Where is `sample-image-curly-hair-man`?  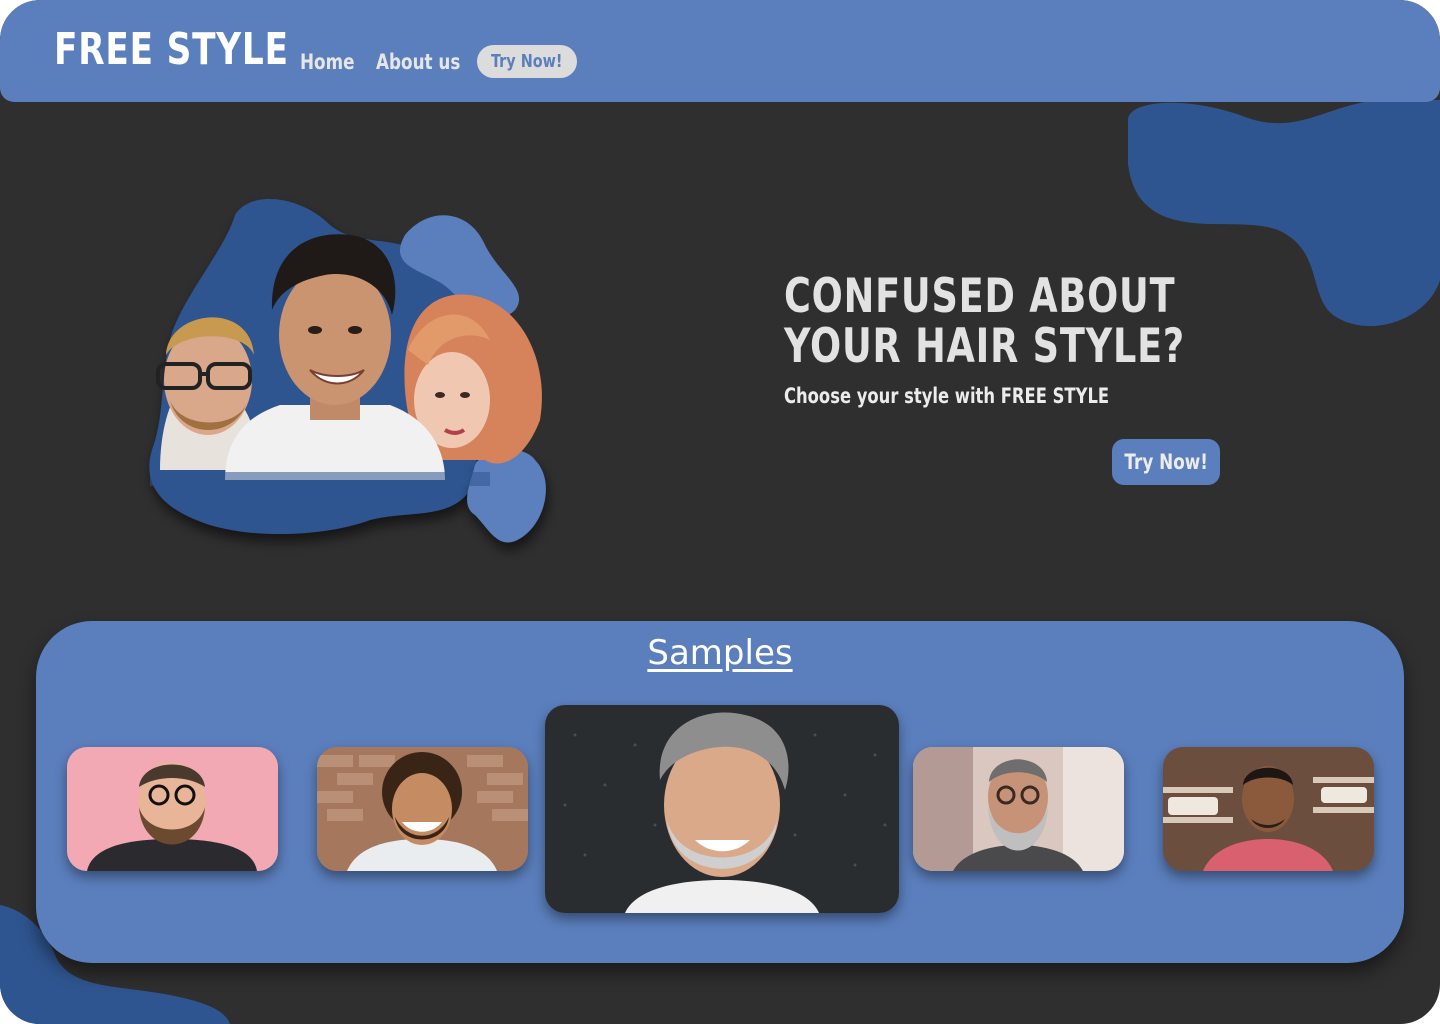
sample-image-curly-hair-man is located at coordinates (422, 809).